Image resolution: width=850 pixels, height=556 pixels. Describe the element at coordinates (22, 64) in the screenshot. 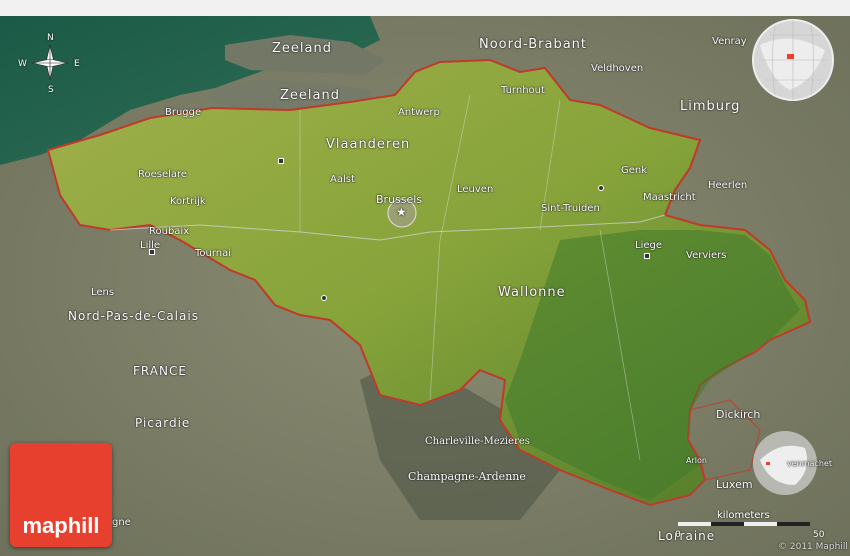

I see `compass-west-label: W` at that location.